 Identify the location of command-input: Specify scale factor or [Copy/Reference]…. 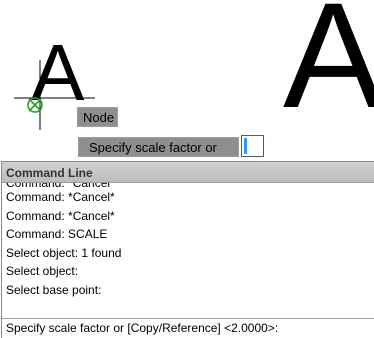
(188, 328).